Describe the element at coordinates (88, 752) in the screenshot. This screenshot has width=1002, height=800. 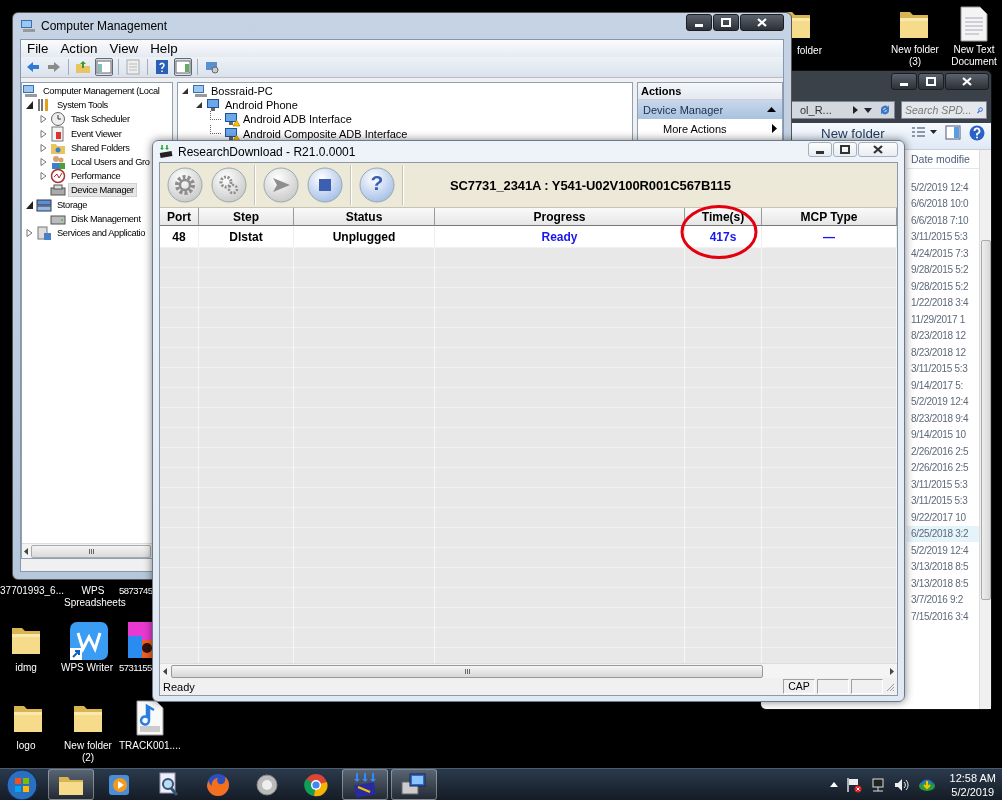
I see `desktop-icon-label: New folder (2)` at that location.